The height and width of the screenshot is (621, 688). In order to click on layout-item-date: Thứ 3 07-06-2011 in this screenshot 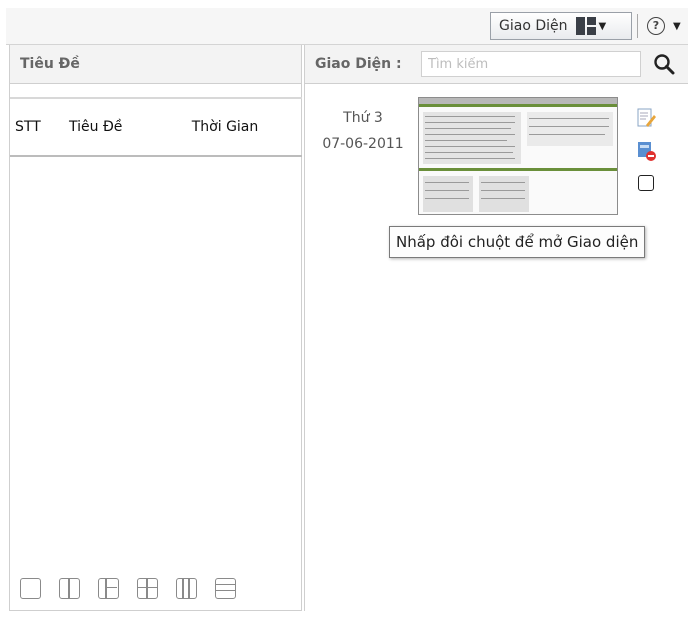, I will do `click(363, 131)`.